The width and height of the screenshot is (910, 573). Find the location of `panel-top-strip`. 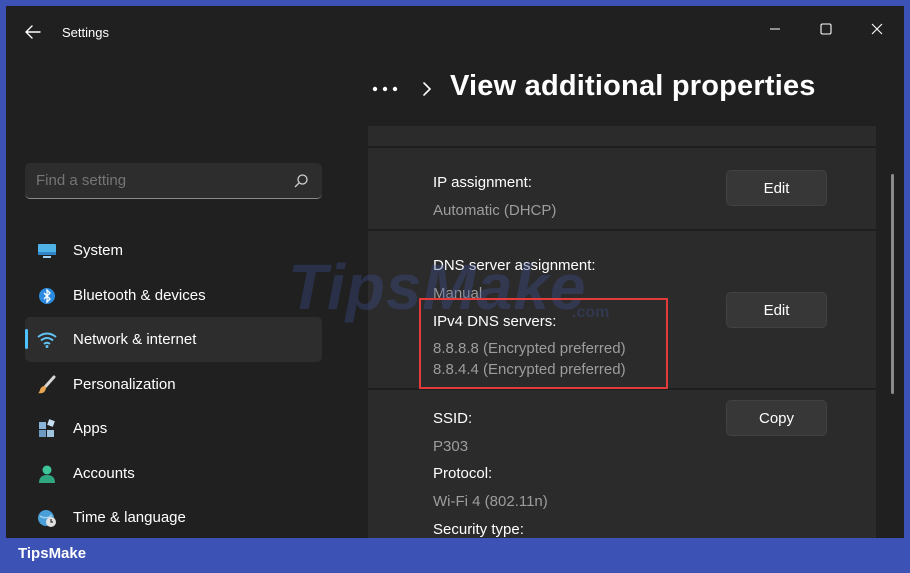

panel-top-strip is located at coordinates (622, 137).